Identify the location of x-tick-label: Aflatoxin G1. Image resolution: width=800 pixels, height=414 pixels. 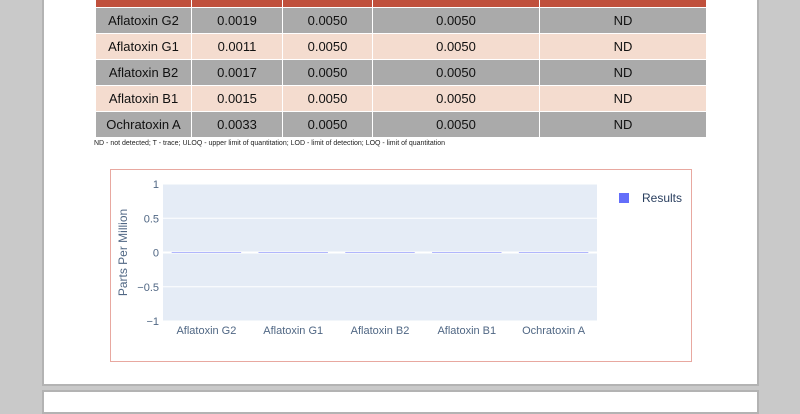
(293, 331).